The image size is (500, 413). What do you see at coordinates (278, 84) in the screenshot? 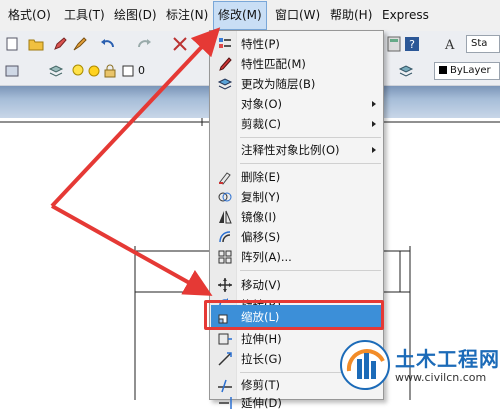
I see `menu-item-label: 更改为随层(B)` at bounding box center [278, 84].